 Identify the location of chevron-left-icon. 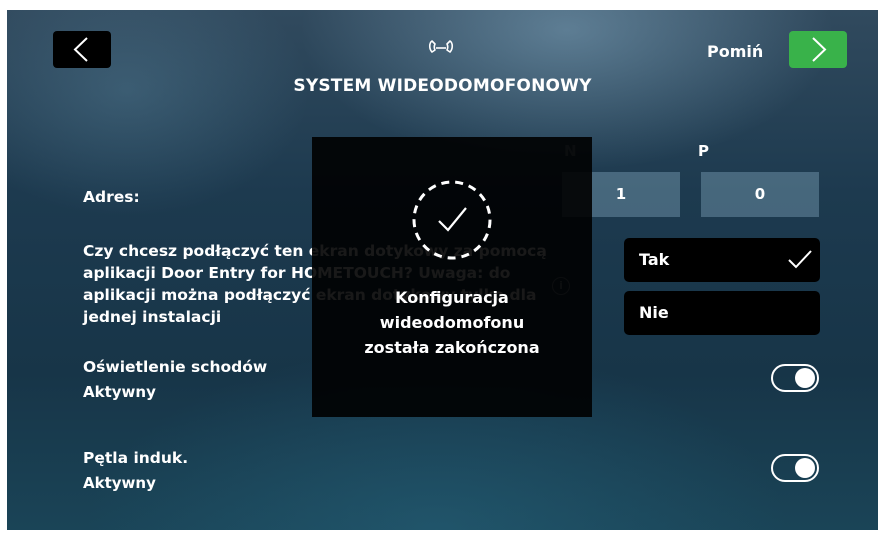
(80, 49).